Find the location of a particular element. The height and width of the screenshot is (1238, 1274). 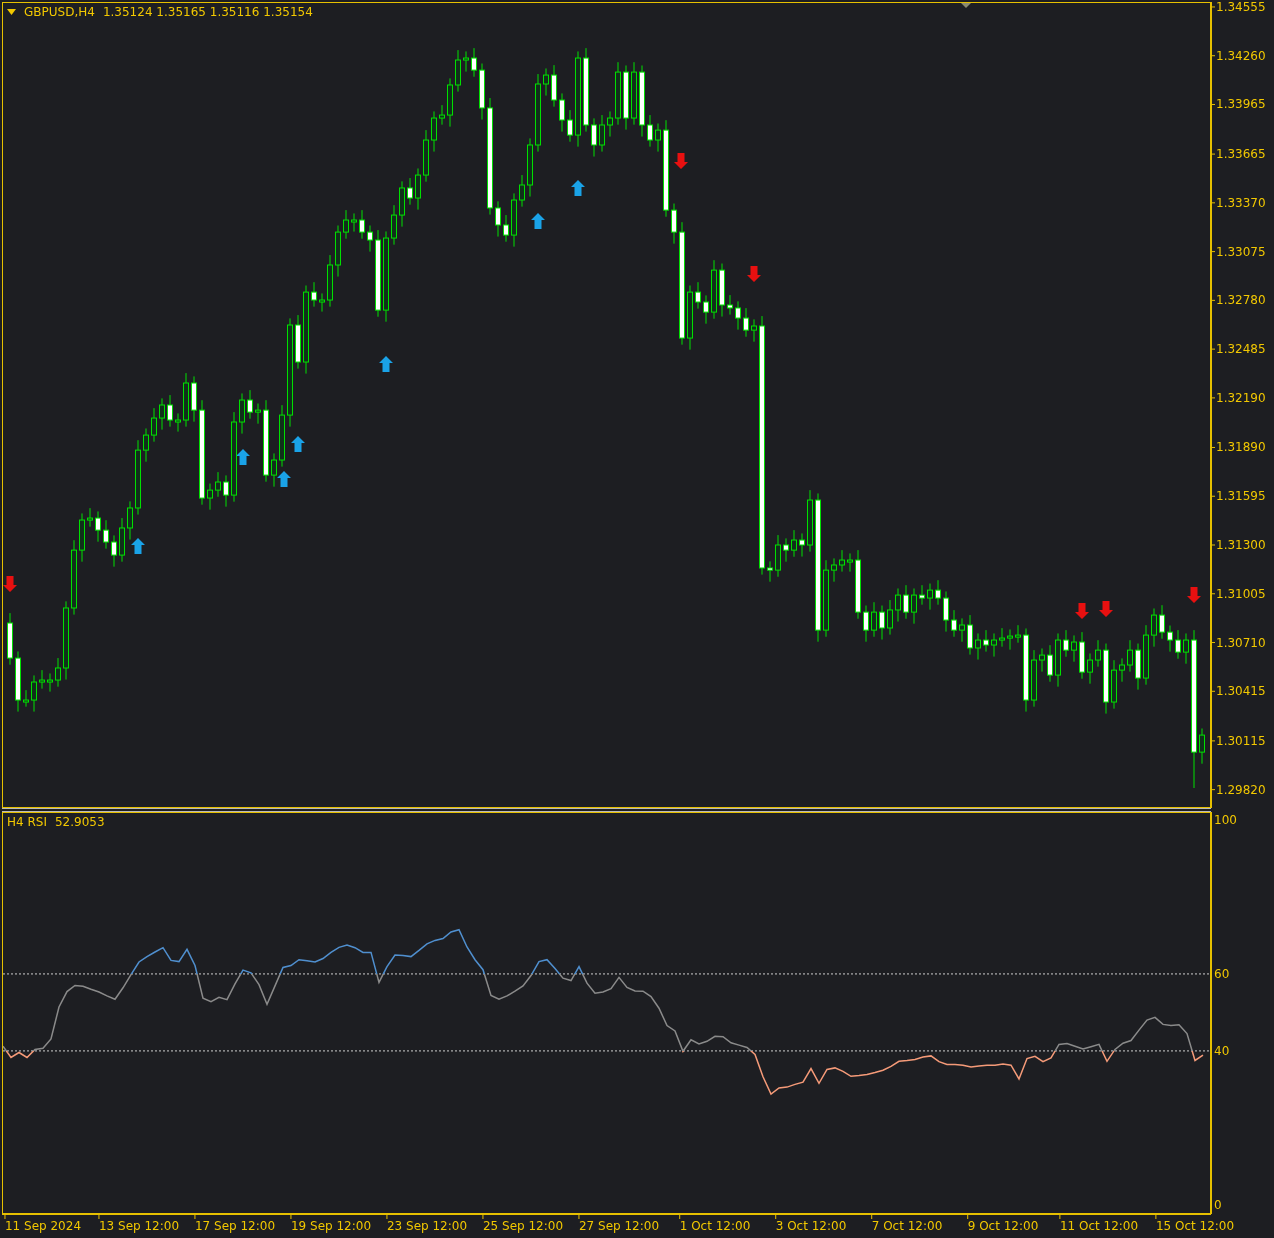

quote-values: 1.35124 1.35165 1.35116 1.35154 is located at coordinates (207, 12).